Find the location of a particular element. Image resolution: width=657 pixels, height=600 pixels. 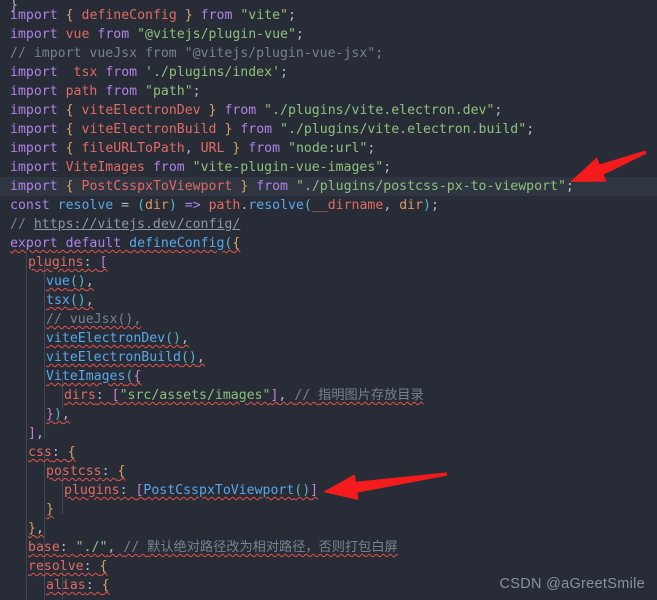

csdn-watermark: CSDN @aGreetSmile is located at coordinates (572, 584).